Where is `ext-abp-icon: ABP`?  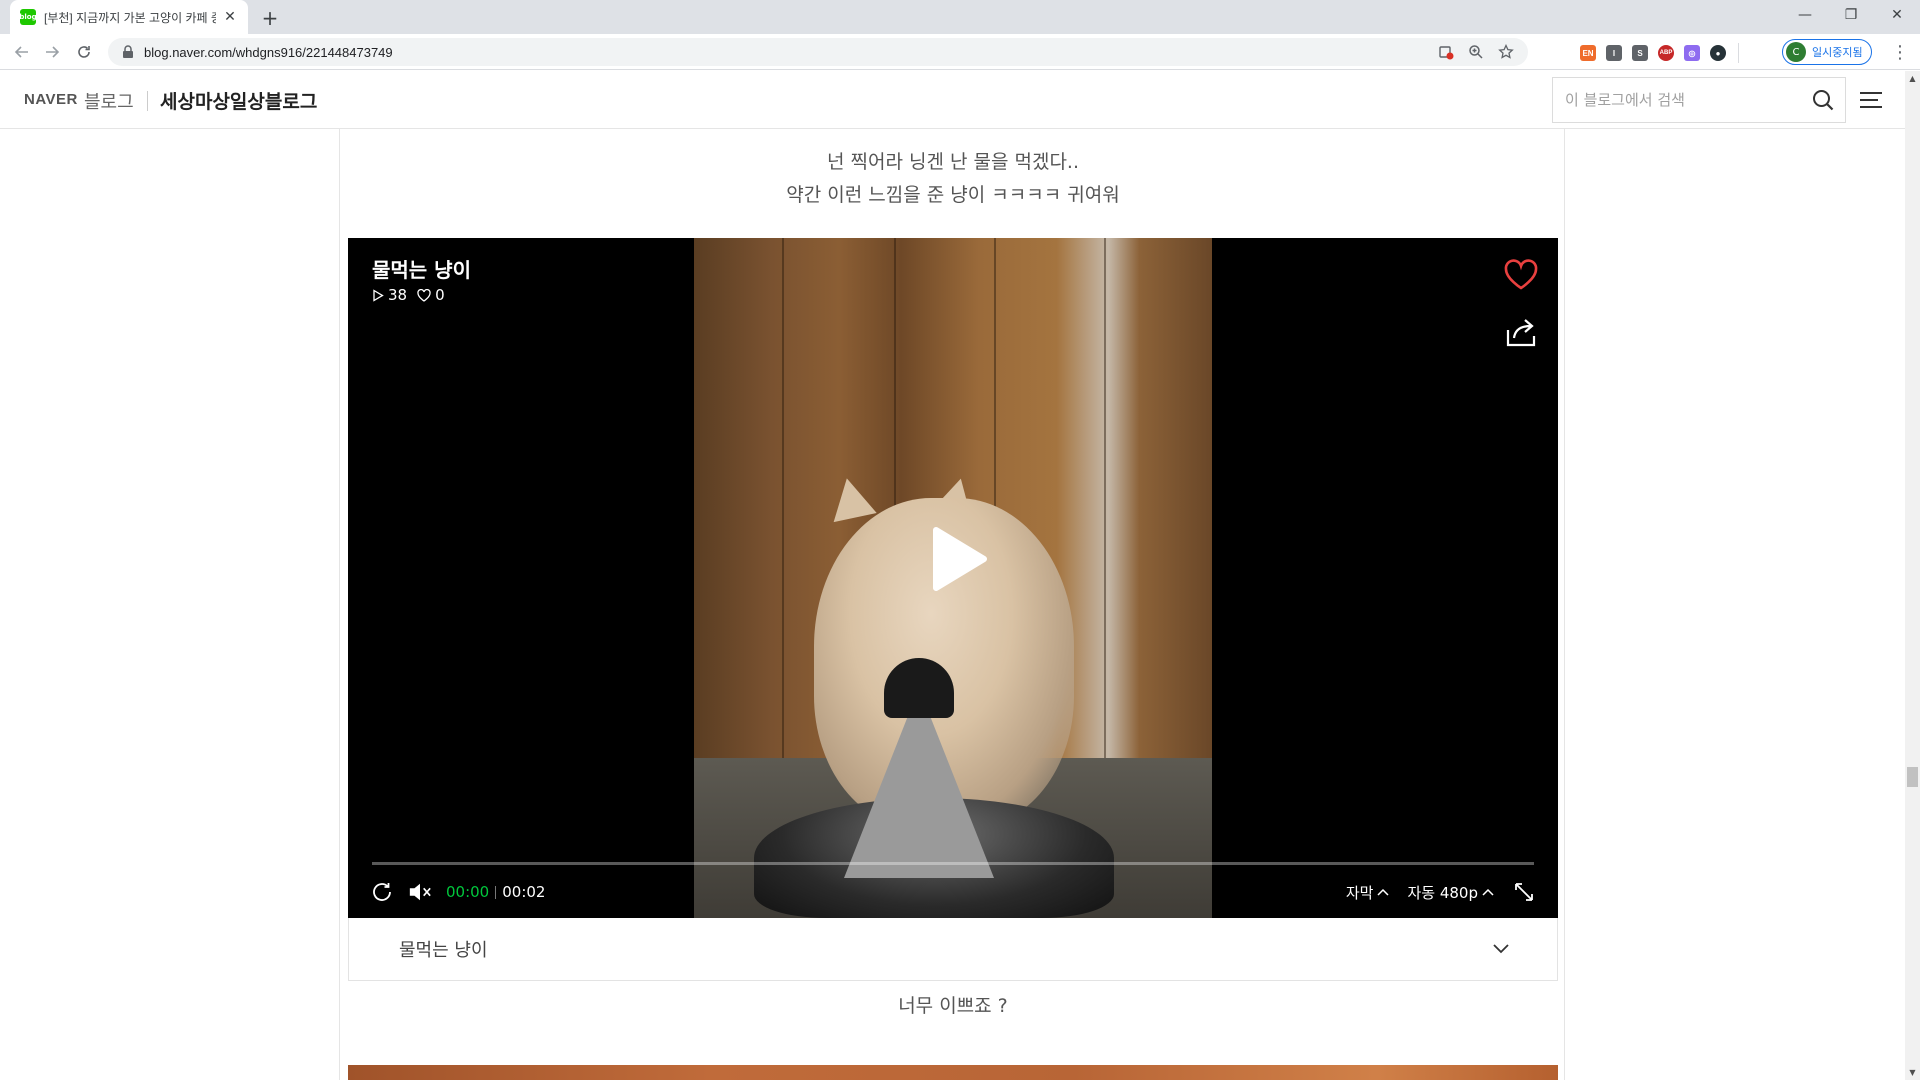
ext-abp-icon: ABP is located at coordinates (1666, 53).